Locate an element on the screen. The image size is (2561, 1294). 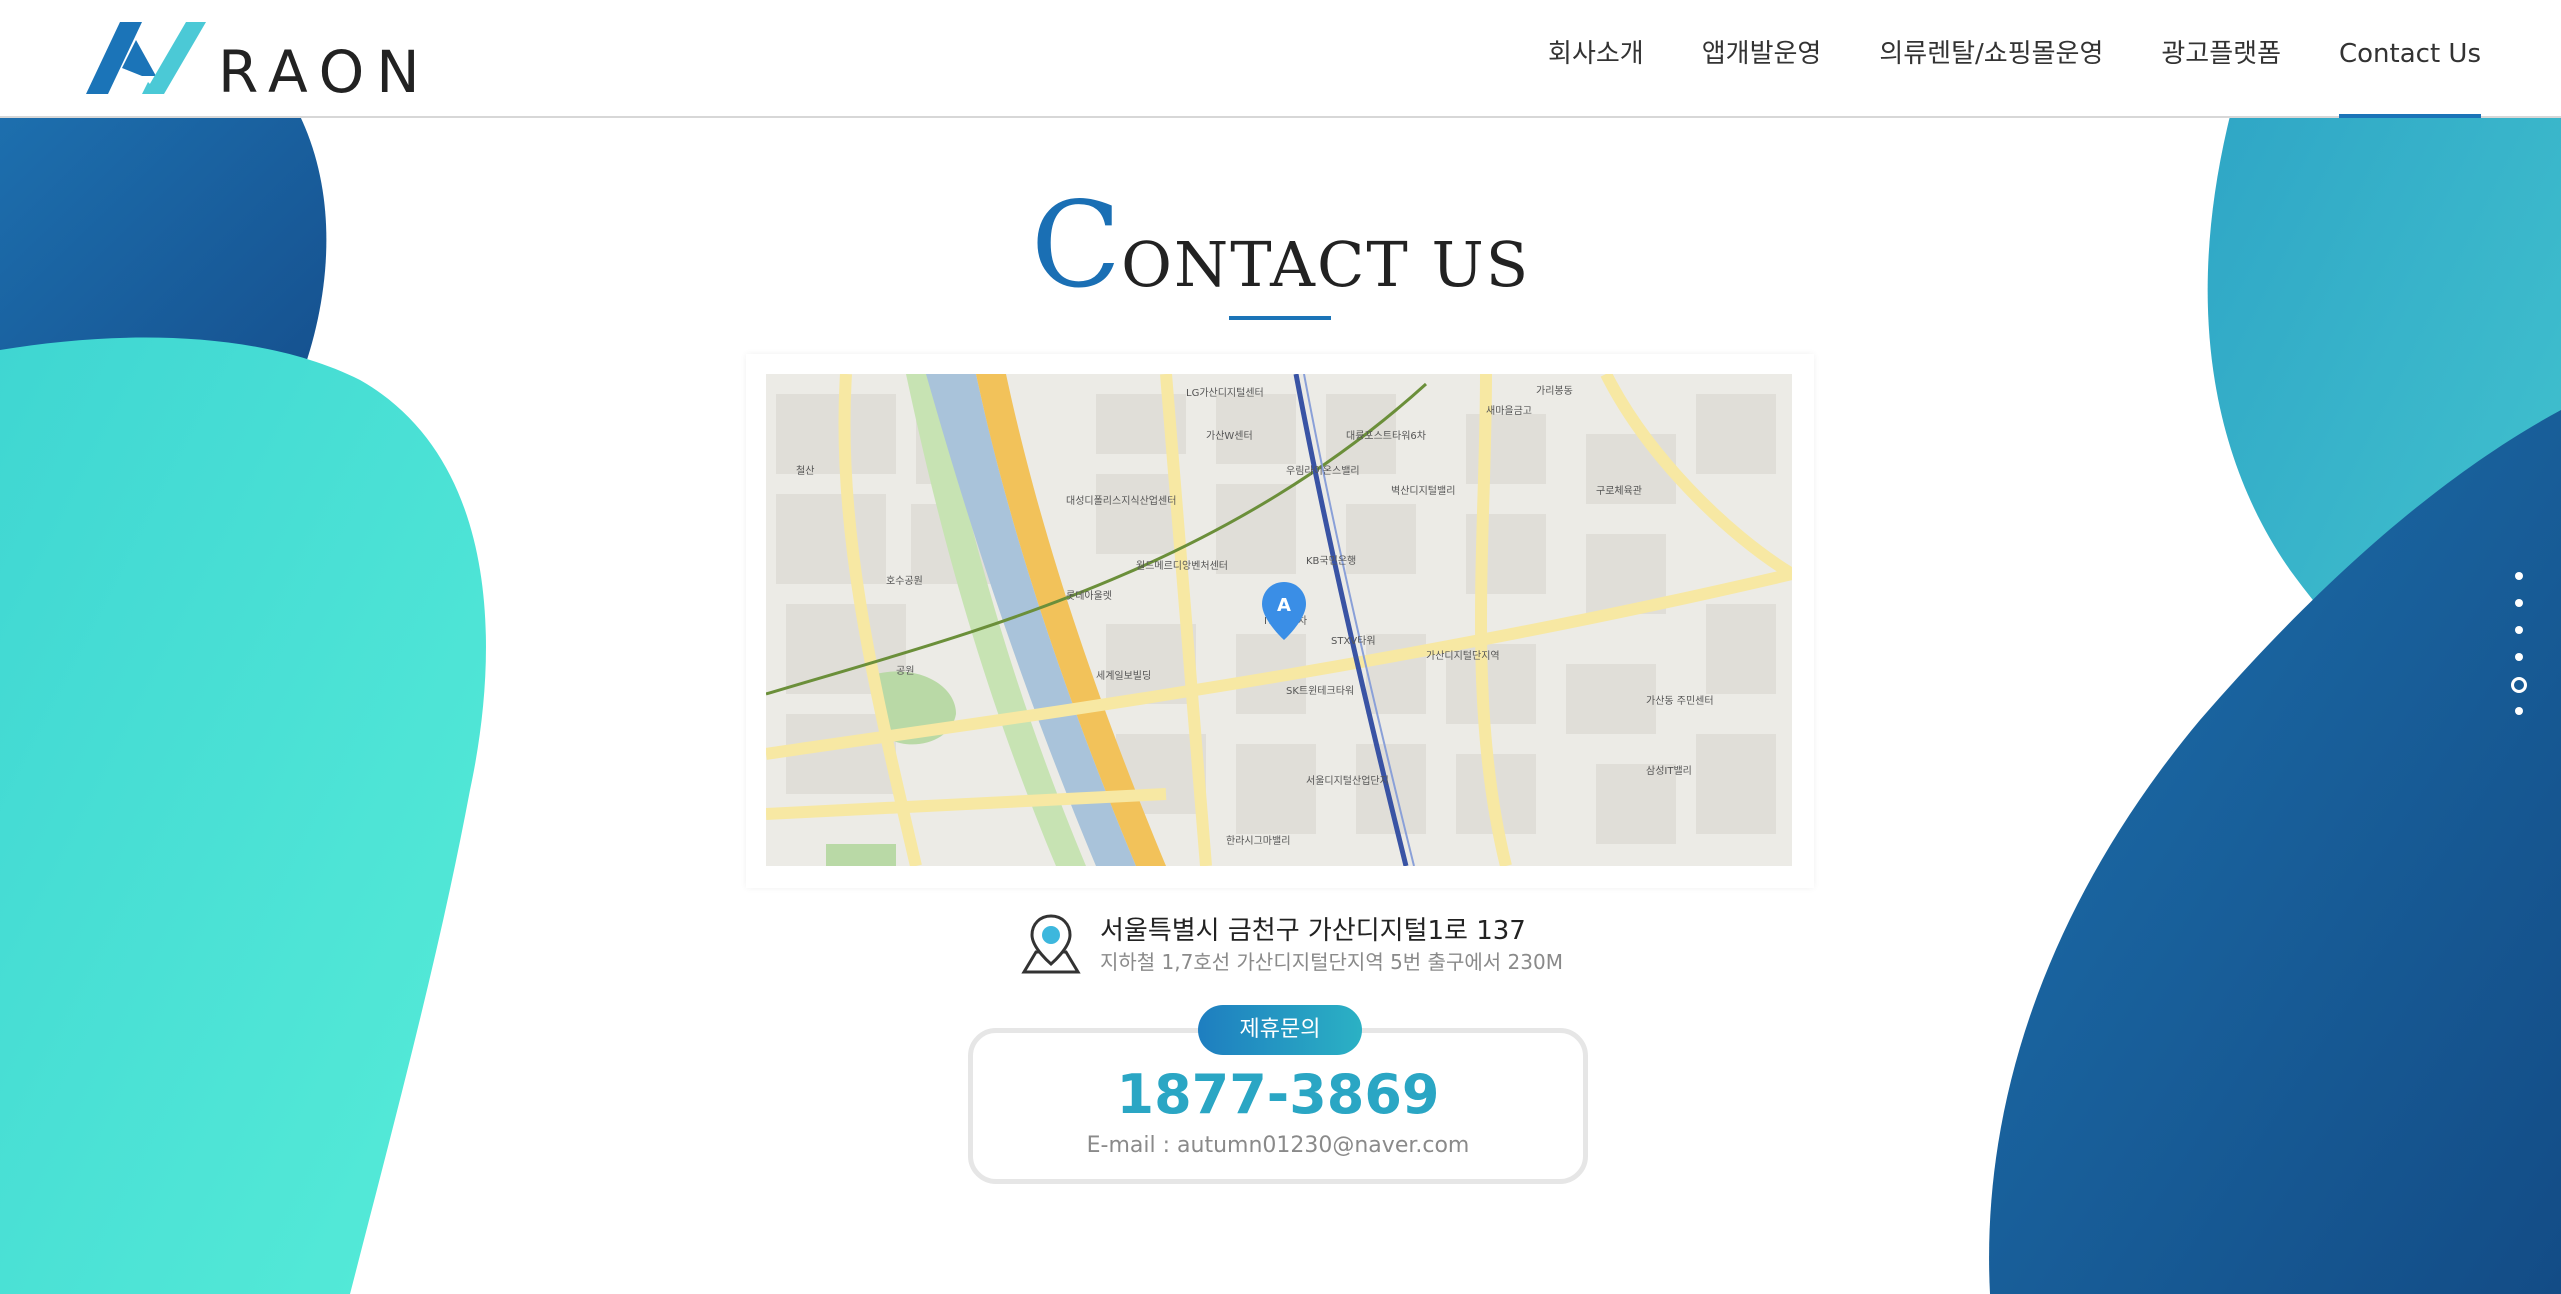
email-address: E-mail : autumn01230@naver.com is located at coordinates (1278, 1145).